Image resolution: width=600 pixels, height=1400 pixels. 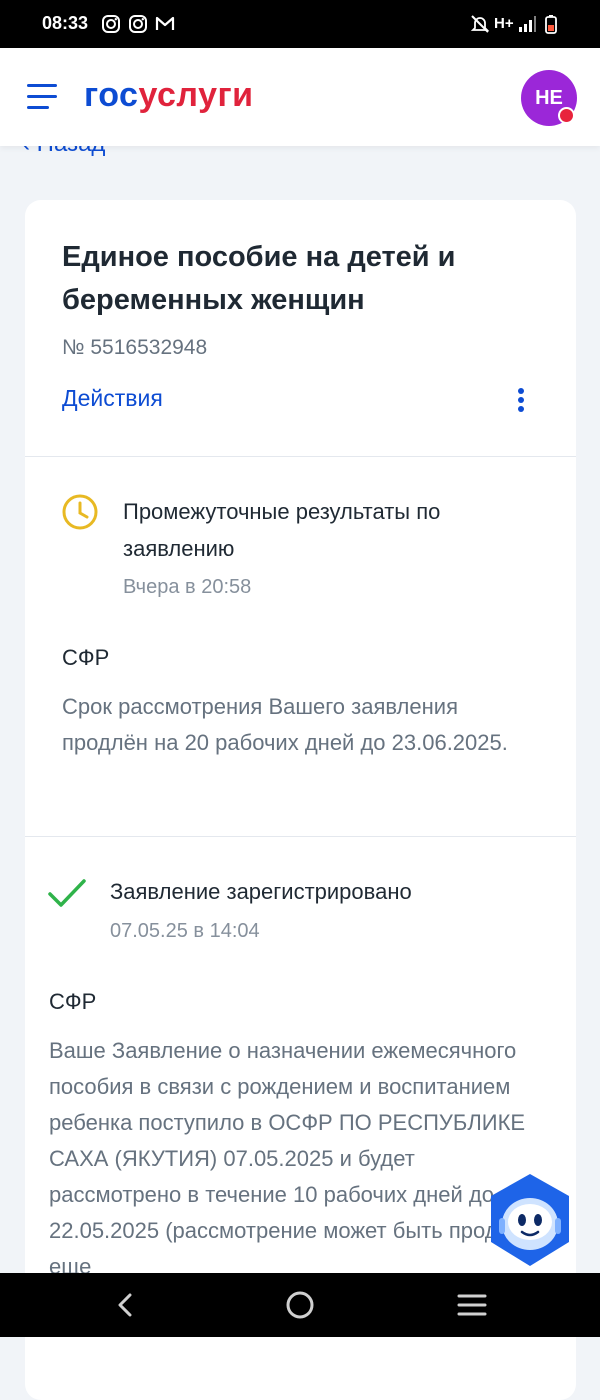 What do you see at coordinates (165, 23) in the screenshot?
I see `gmail-icon` at bounding box center [165, 23].